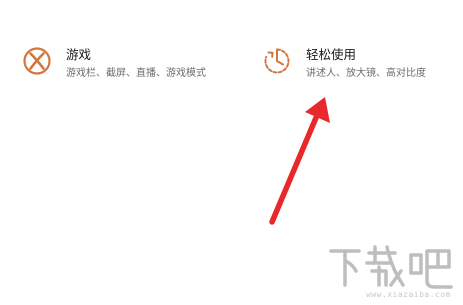  I want to click on watermark-site: www.xiazaiba.com, so click(408, 294).